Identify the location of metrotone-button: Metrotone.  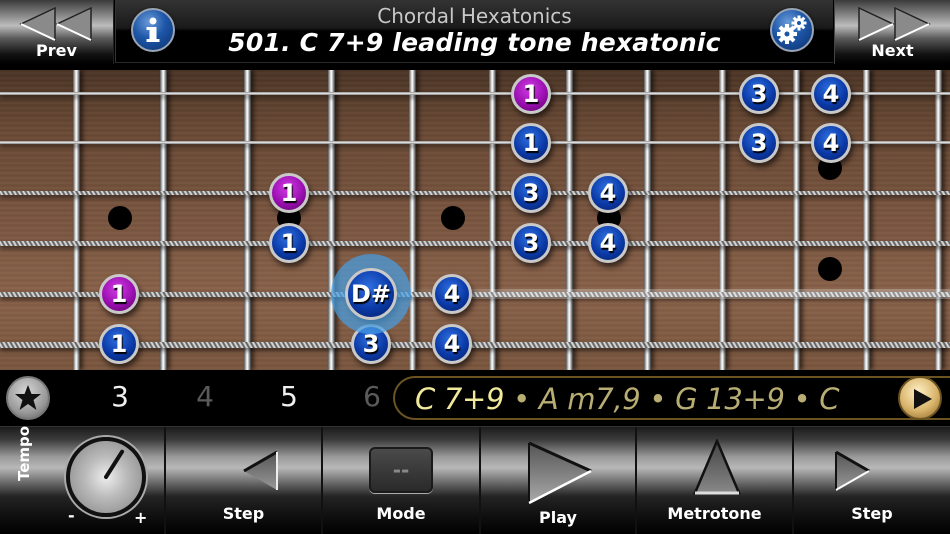
(714, 480).